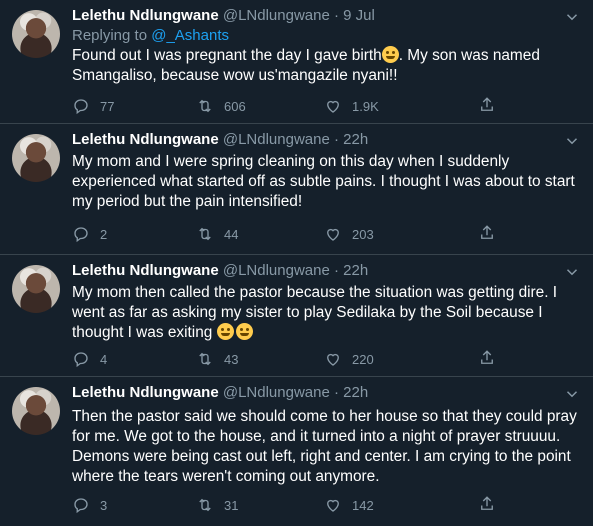 The image size is (593, 526). What do you see at coordinates (363, 505) in the screenshot?
I see `like-count: 142` at bounding box center [363, 505].